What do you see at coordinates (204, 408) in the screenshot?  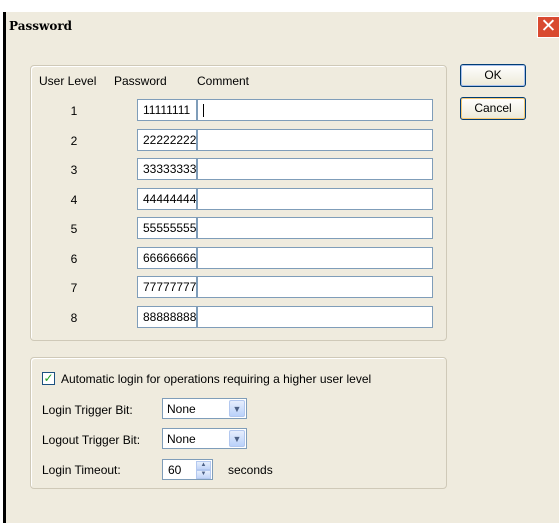 I see `login-trigger-select: None ▼` at bounding box center [204, 408].